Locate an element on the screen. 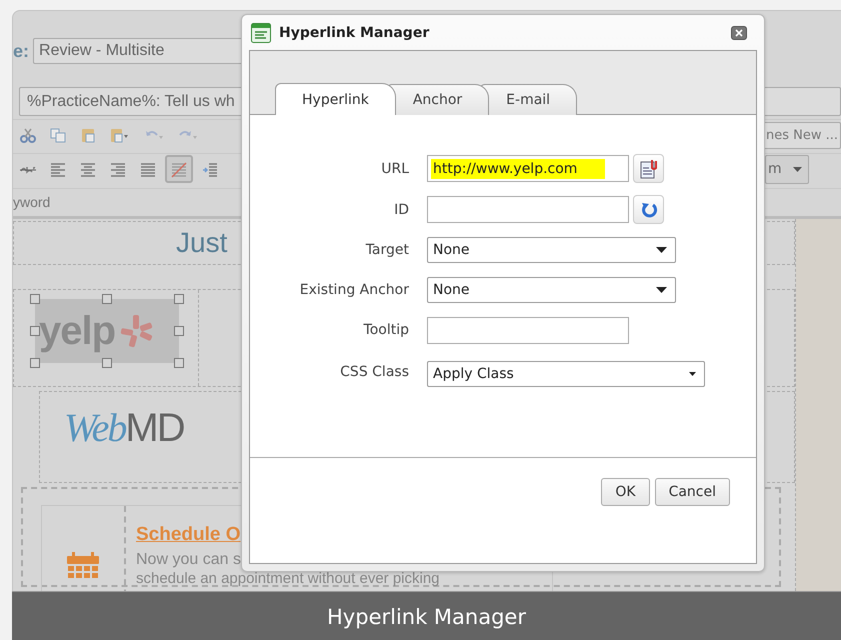 The height and width of the screenshot is (640, 841). tab: Hyperlink is located at coordinates (335, 99).